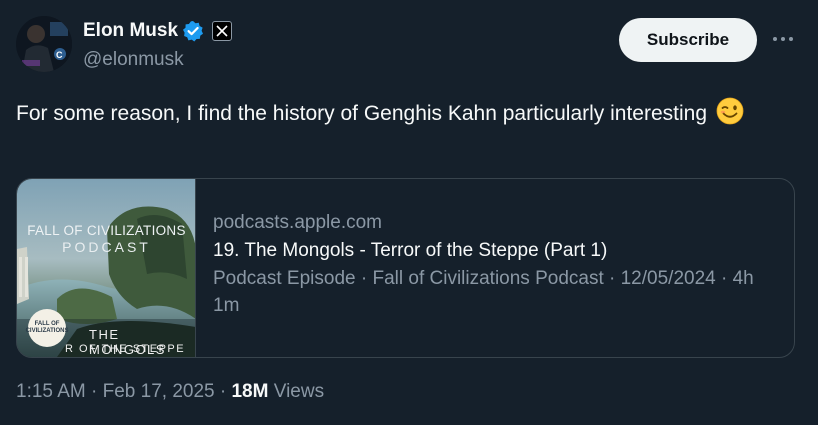 This screenshot has height=425, width=818. Describe the element at coordinates (730, 111) in the screenshot. I see `winking-face-icon` at that location.